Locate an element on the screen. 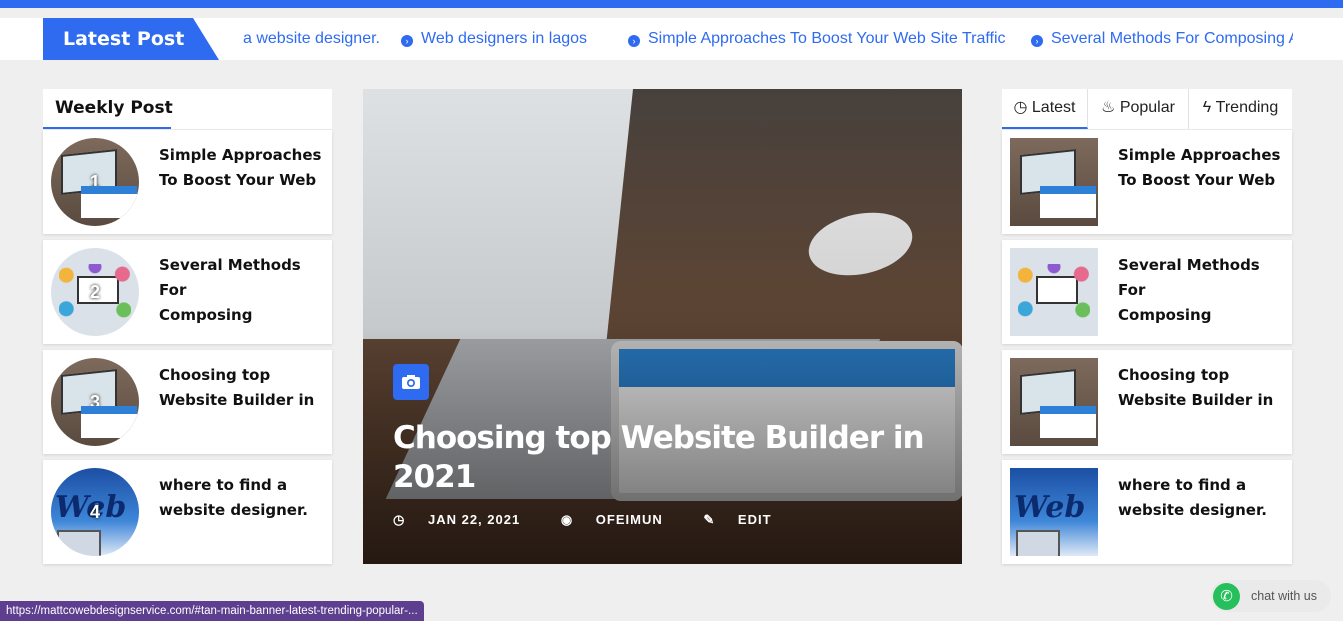 Image resolution: width=1343 pixels, height=621 pixels. tab-latest: ◷ Latest is located at coordinates (1045, 109).